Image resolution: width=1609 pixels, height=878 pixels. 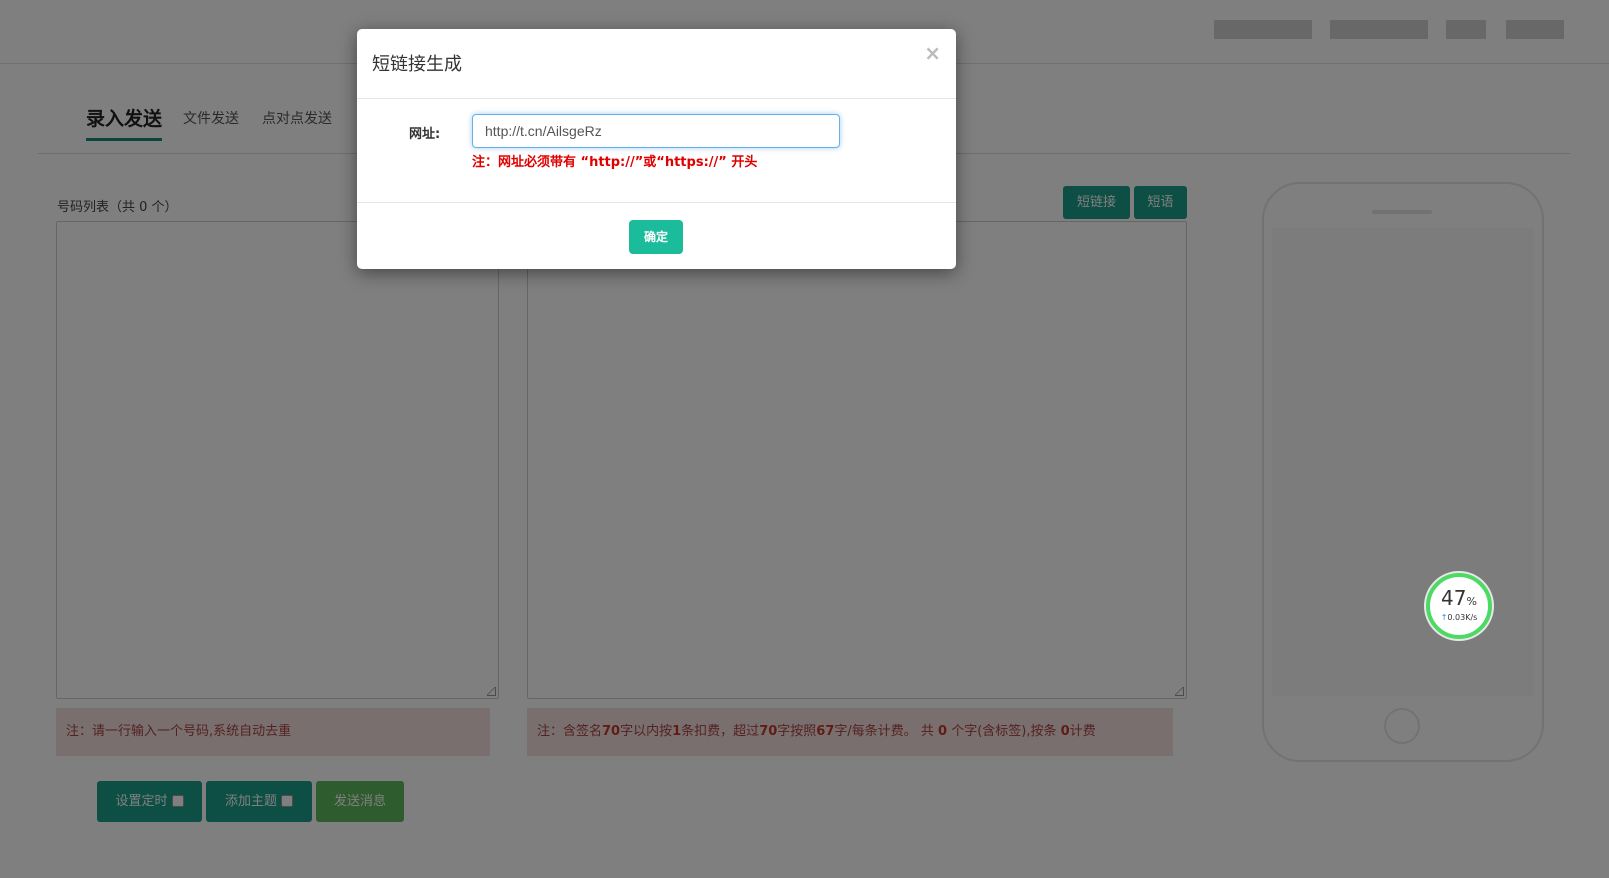 What do you see at coordinates (656, 64) in the screenshot?
I see `modal-header: 短链接生成 ×` at bounding box center [656, 64].